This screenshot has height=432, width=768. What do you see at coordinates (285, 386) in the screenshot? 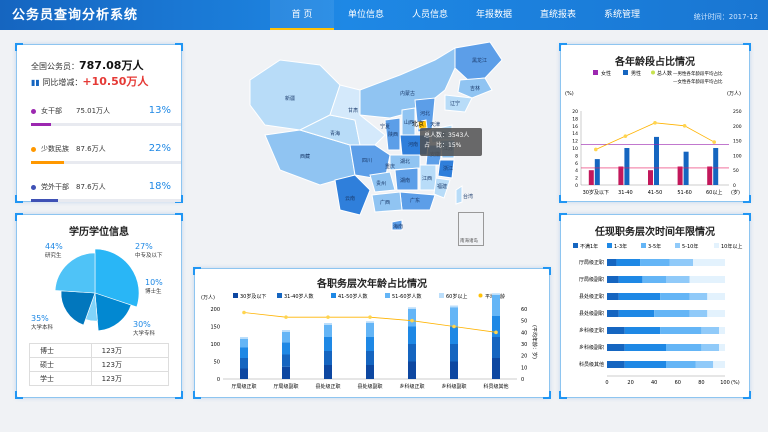
I see `x-tick: 厅局级副职` at bounding box center [285, 386].